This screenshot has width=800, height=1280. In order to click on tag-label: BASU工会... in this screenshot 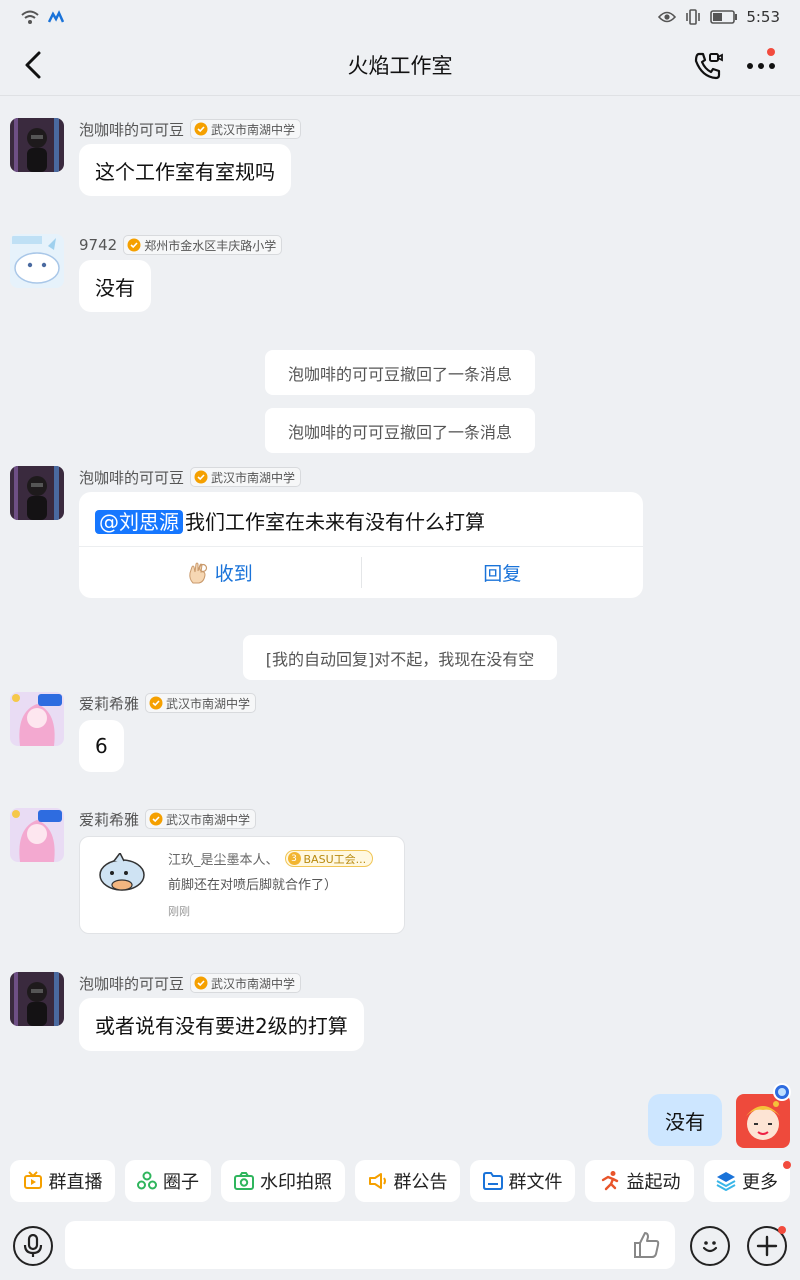, I will do `click(335, 859)`.